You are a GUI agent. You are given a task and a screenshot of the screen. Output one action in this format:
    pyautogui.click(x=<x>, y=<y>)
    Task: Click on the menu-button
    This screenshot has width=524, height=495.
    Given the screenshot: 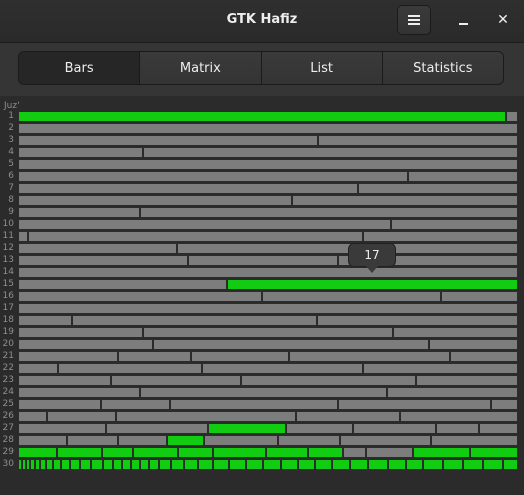 What is the action you would take?
    pyautogui.click(x=414, y=20)
    